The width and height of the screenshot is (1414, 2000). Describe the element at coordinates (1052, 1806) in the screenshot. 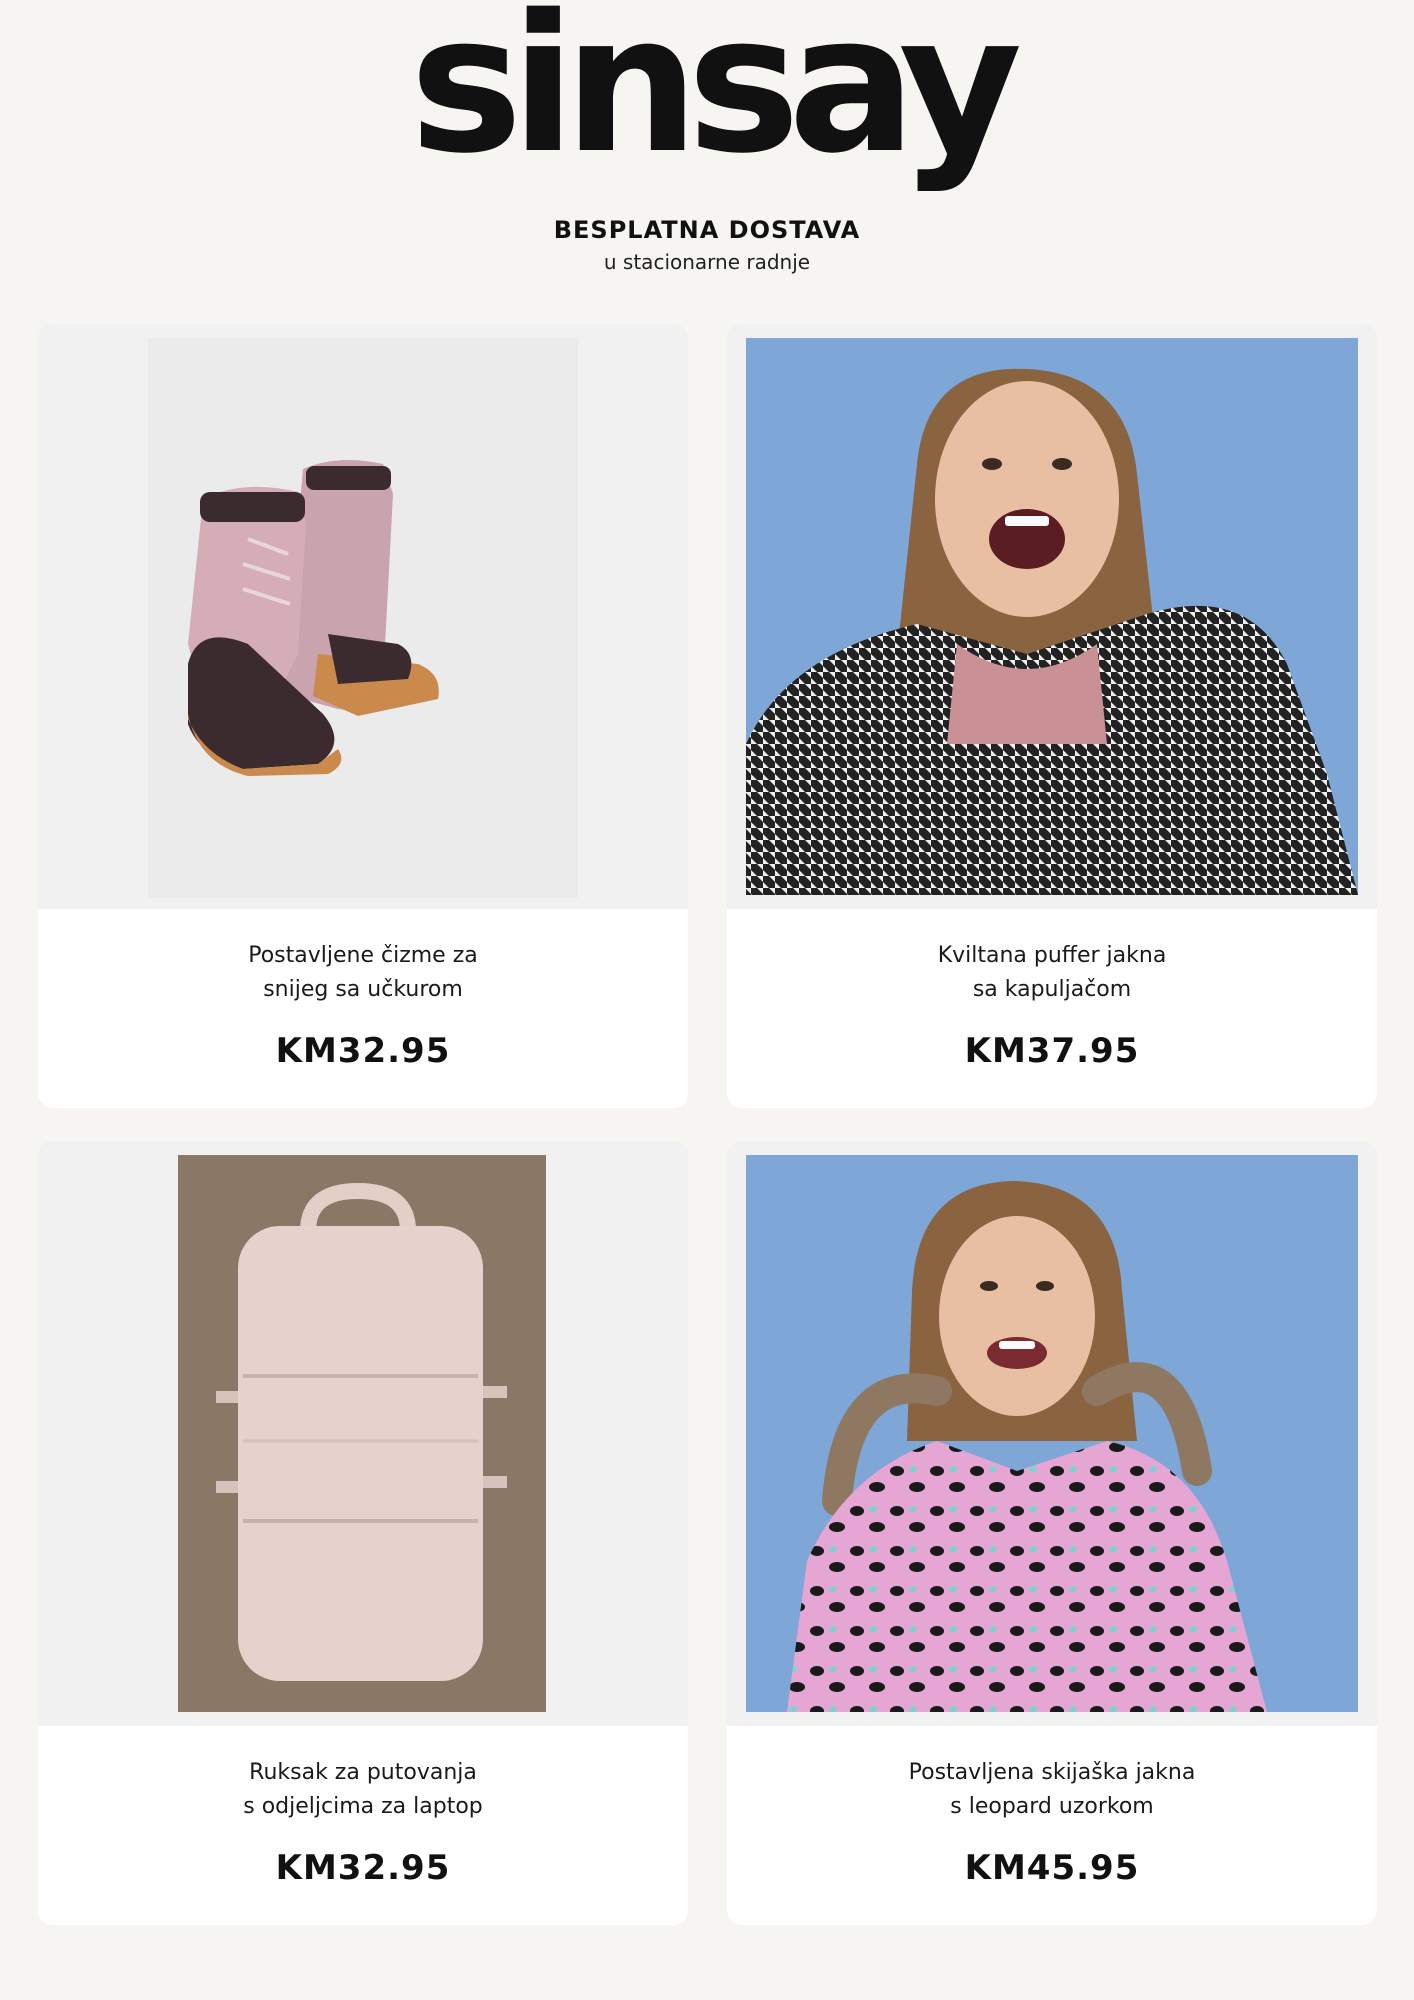

I see `product-name-line2: s leopard uzorkom` at that location.